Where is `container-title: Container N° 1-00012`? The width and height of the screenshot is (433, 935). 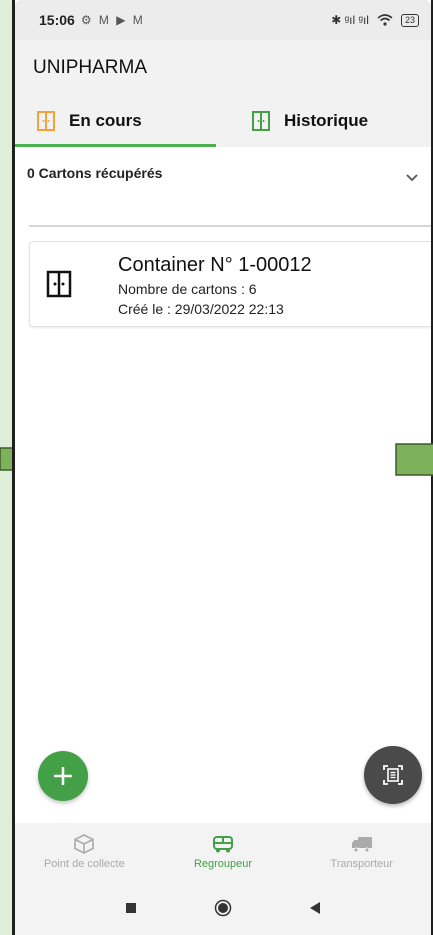 container-title: Container N° 1-00012 is located at coordinates (215, 265).